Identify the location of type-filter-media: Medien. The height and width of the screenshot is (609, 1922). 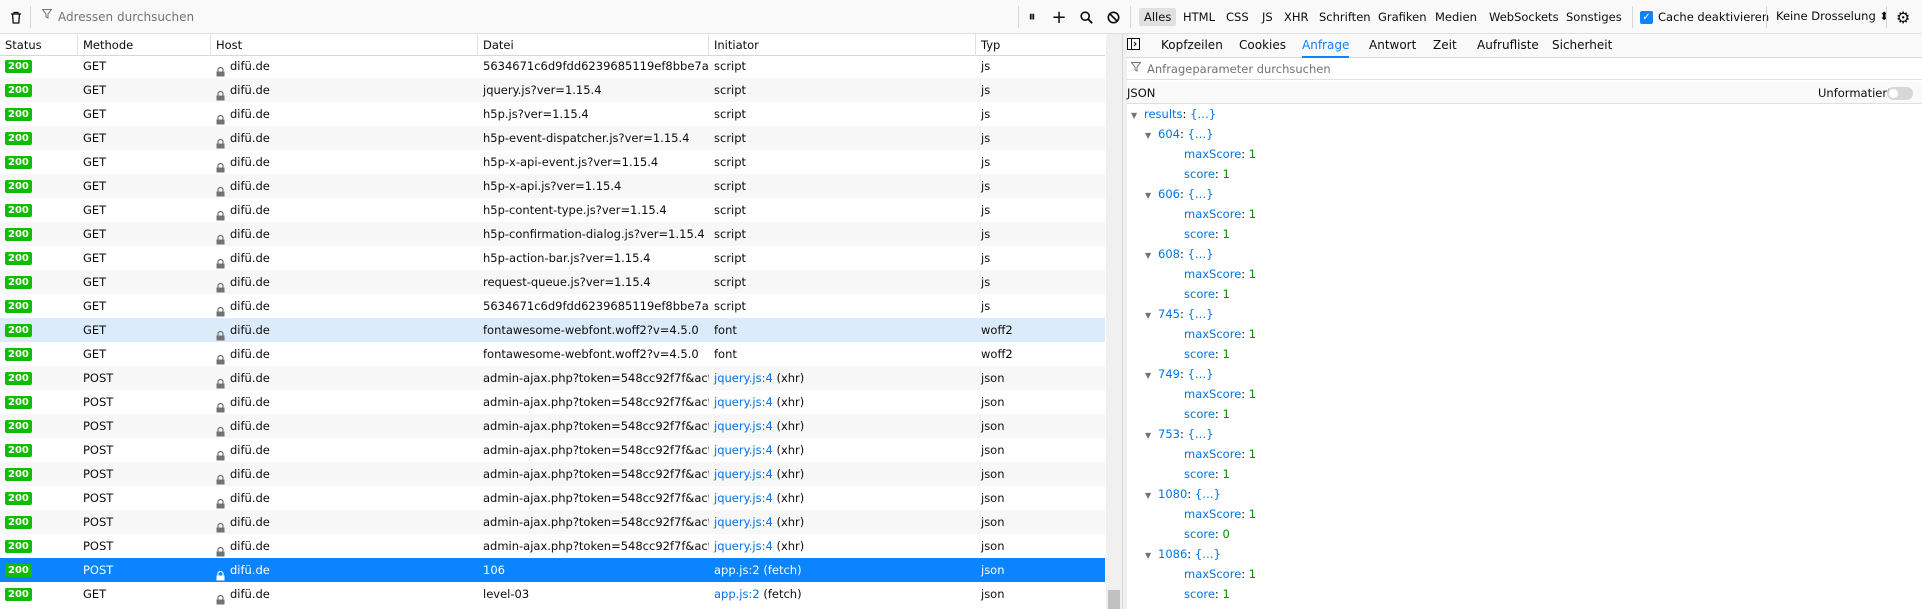
(1456, 17).